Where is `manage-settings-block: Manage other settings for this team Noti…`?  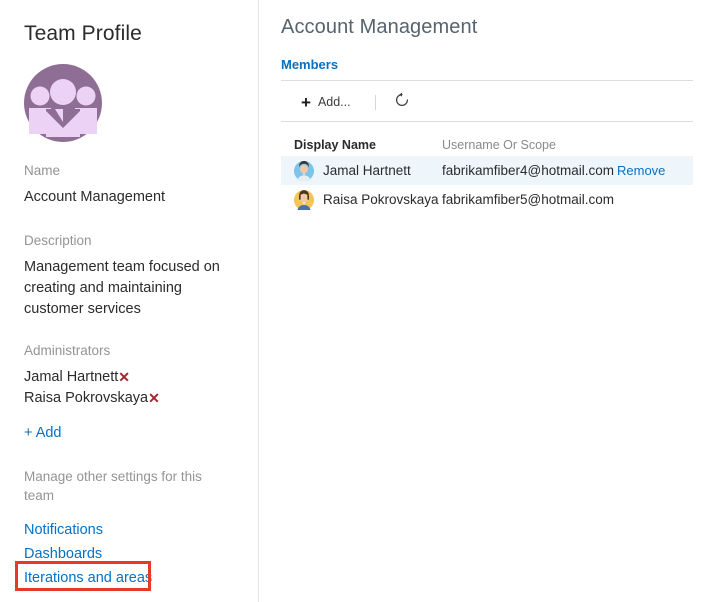 manage-settings-block: Manage other settings for this team Noti… is located at coordinates (124, 528).